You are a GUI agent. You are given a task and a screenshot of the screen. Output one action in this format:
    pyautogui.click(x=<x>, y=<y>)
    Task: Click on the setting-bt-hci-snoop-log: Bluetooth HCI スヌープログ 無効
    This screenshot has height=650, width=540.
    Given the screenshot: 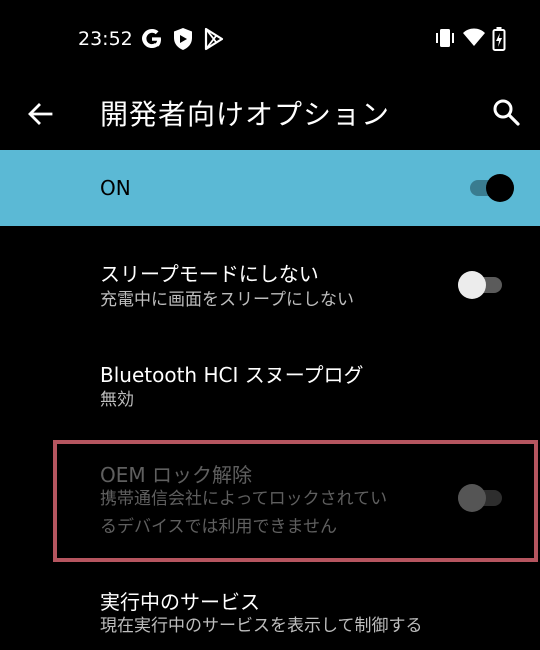 What is the action you would take?
    pyautogui.click(x=270, y=390)
    